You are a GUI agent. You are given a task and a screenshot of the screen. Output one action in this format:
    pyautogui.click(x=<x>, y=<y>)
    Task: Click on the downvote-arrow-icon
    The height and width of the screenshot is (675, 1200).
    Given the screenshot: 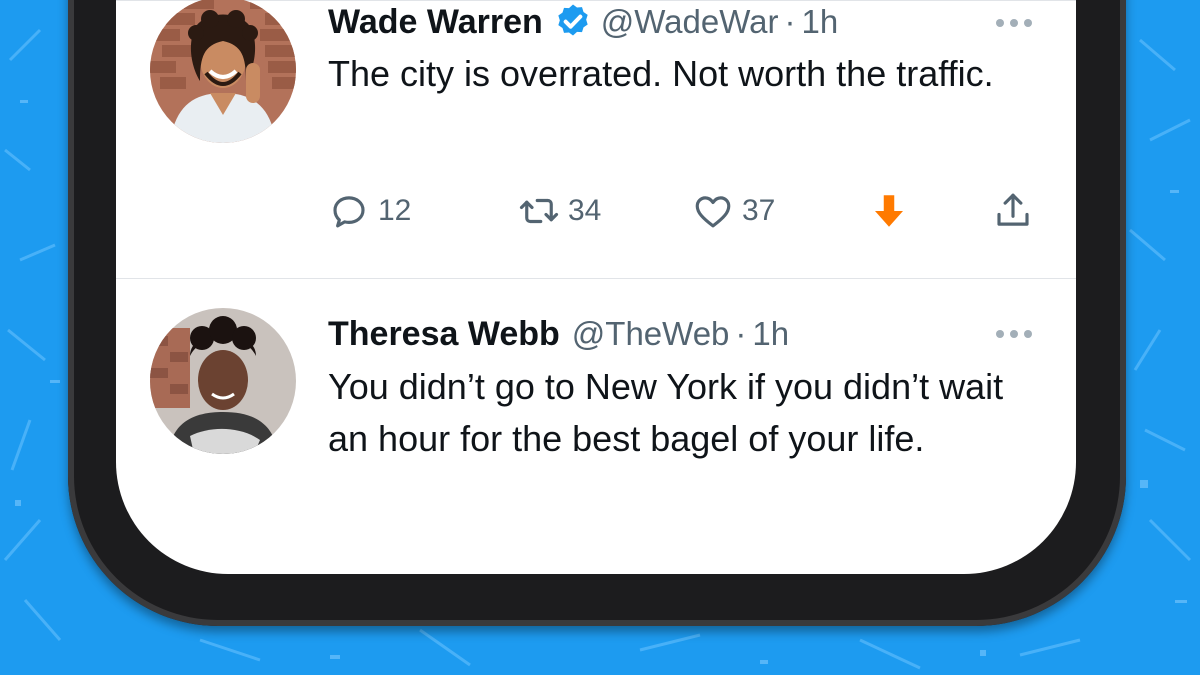 What is the action you would take?
    pyautogui.click(x=889, y=211)
    